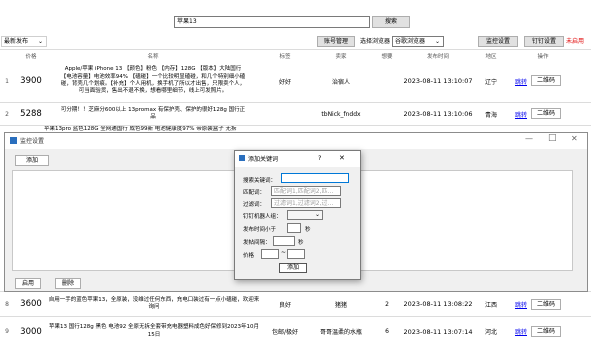 The height and width of the screenshot is (346, 591). I want to click on price-cell: 3600, so click(31, 304).